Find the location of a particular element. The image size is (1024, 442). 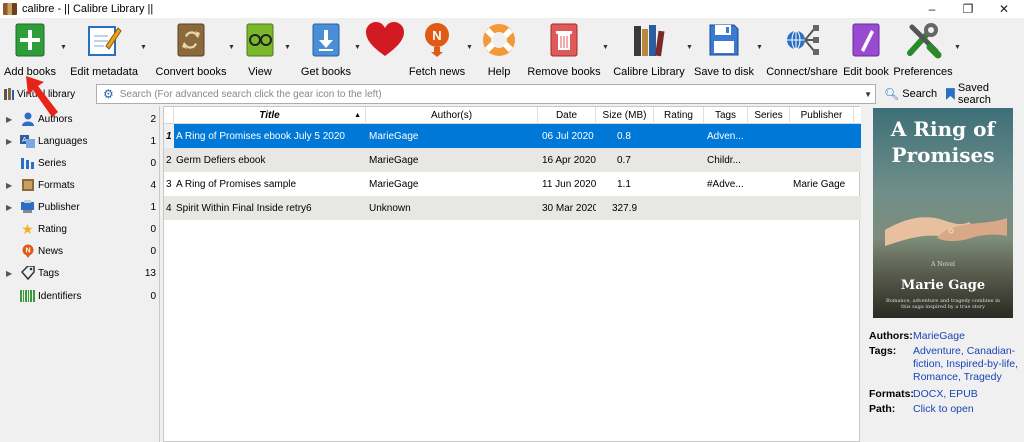

tag-category-tags: ▶ Tags 13 is located at coordinates (80, 273).